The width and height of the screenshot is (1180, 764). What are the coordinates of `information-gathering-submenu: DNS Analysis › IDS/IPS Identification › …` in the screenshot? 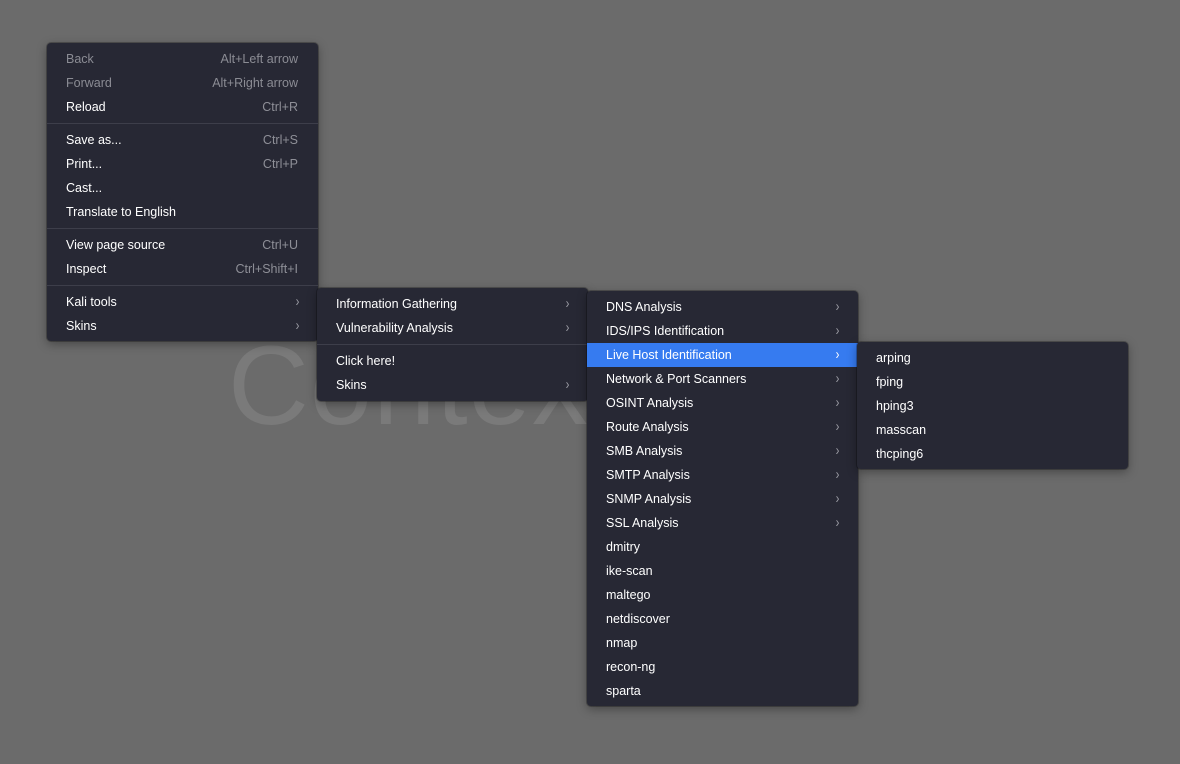 It's located at (722, 498).